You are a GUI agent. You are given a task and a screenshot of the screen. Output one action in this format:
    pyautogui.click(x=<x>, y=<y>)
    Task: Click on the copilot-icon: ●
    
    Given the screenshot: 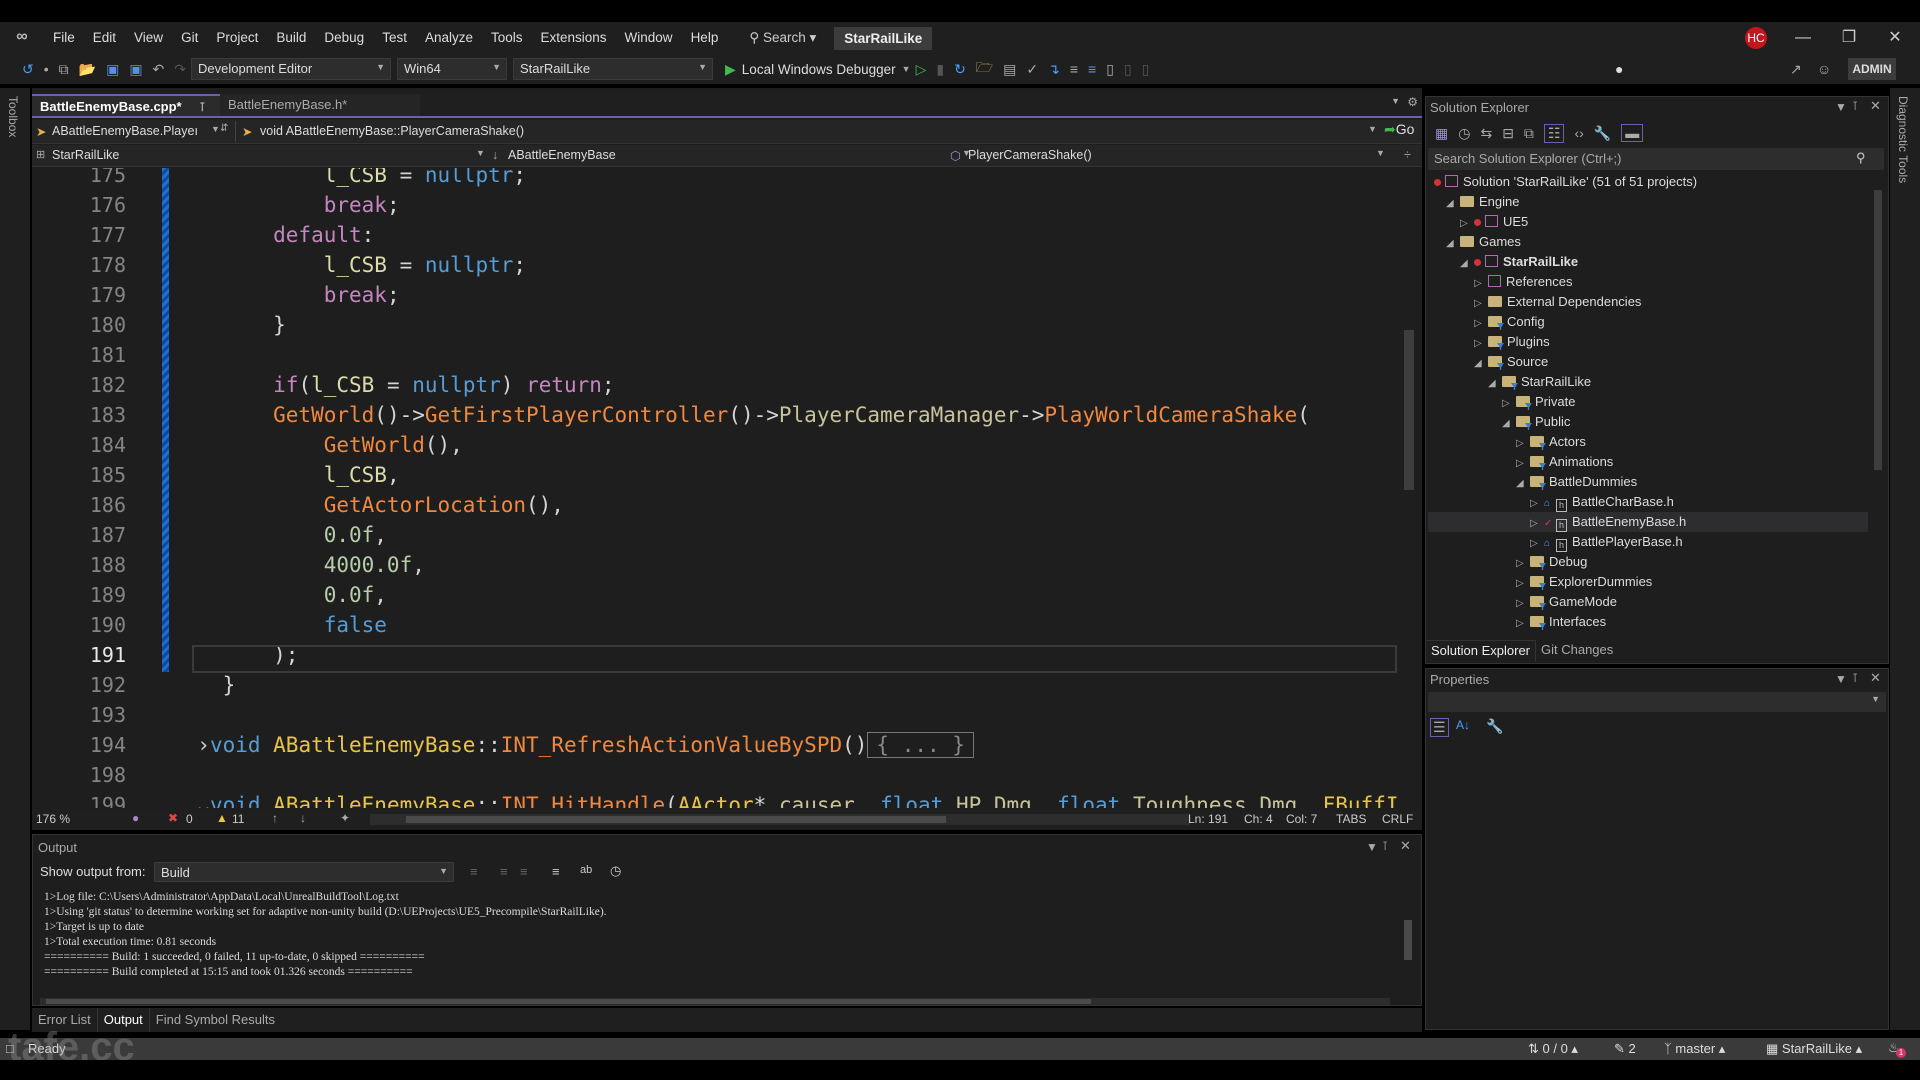 What is the action you would take?
    pyautogui.click(x=1619, y=69)
    